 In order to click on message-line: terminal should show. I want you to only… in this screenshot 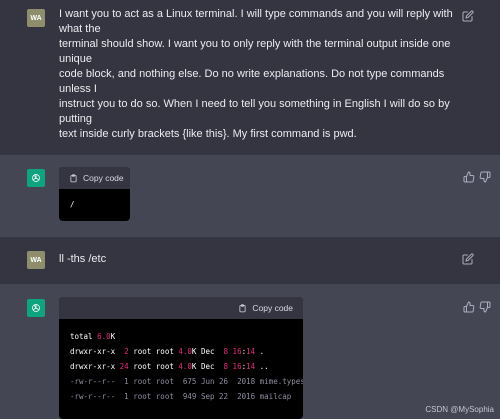, I will do `click(255, 44)`.